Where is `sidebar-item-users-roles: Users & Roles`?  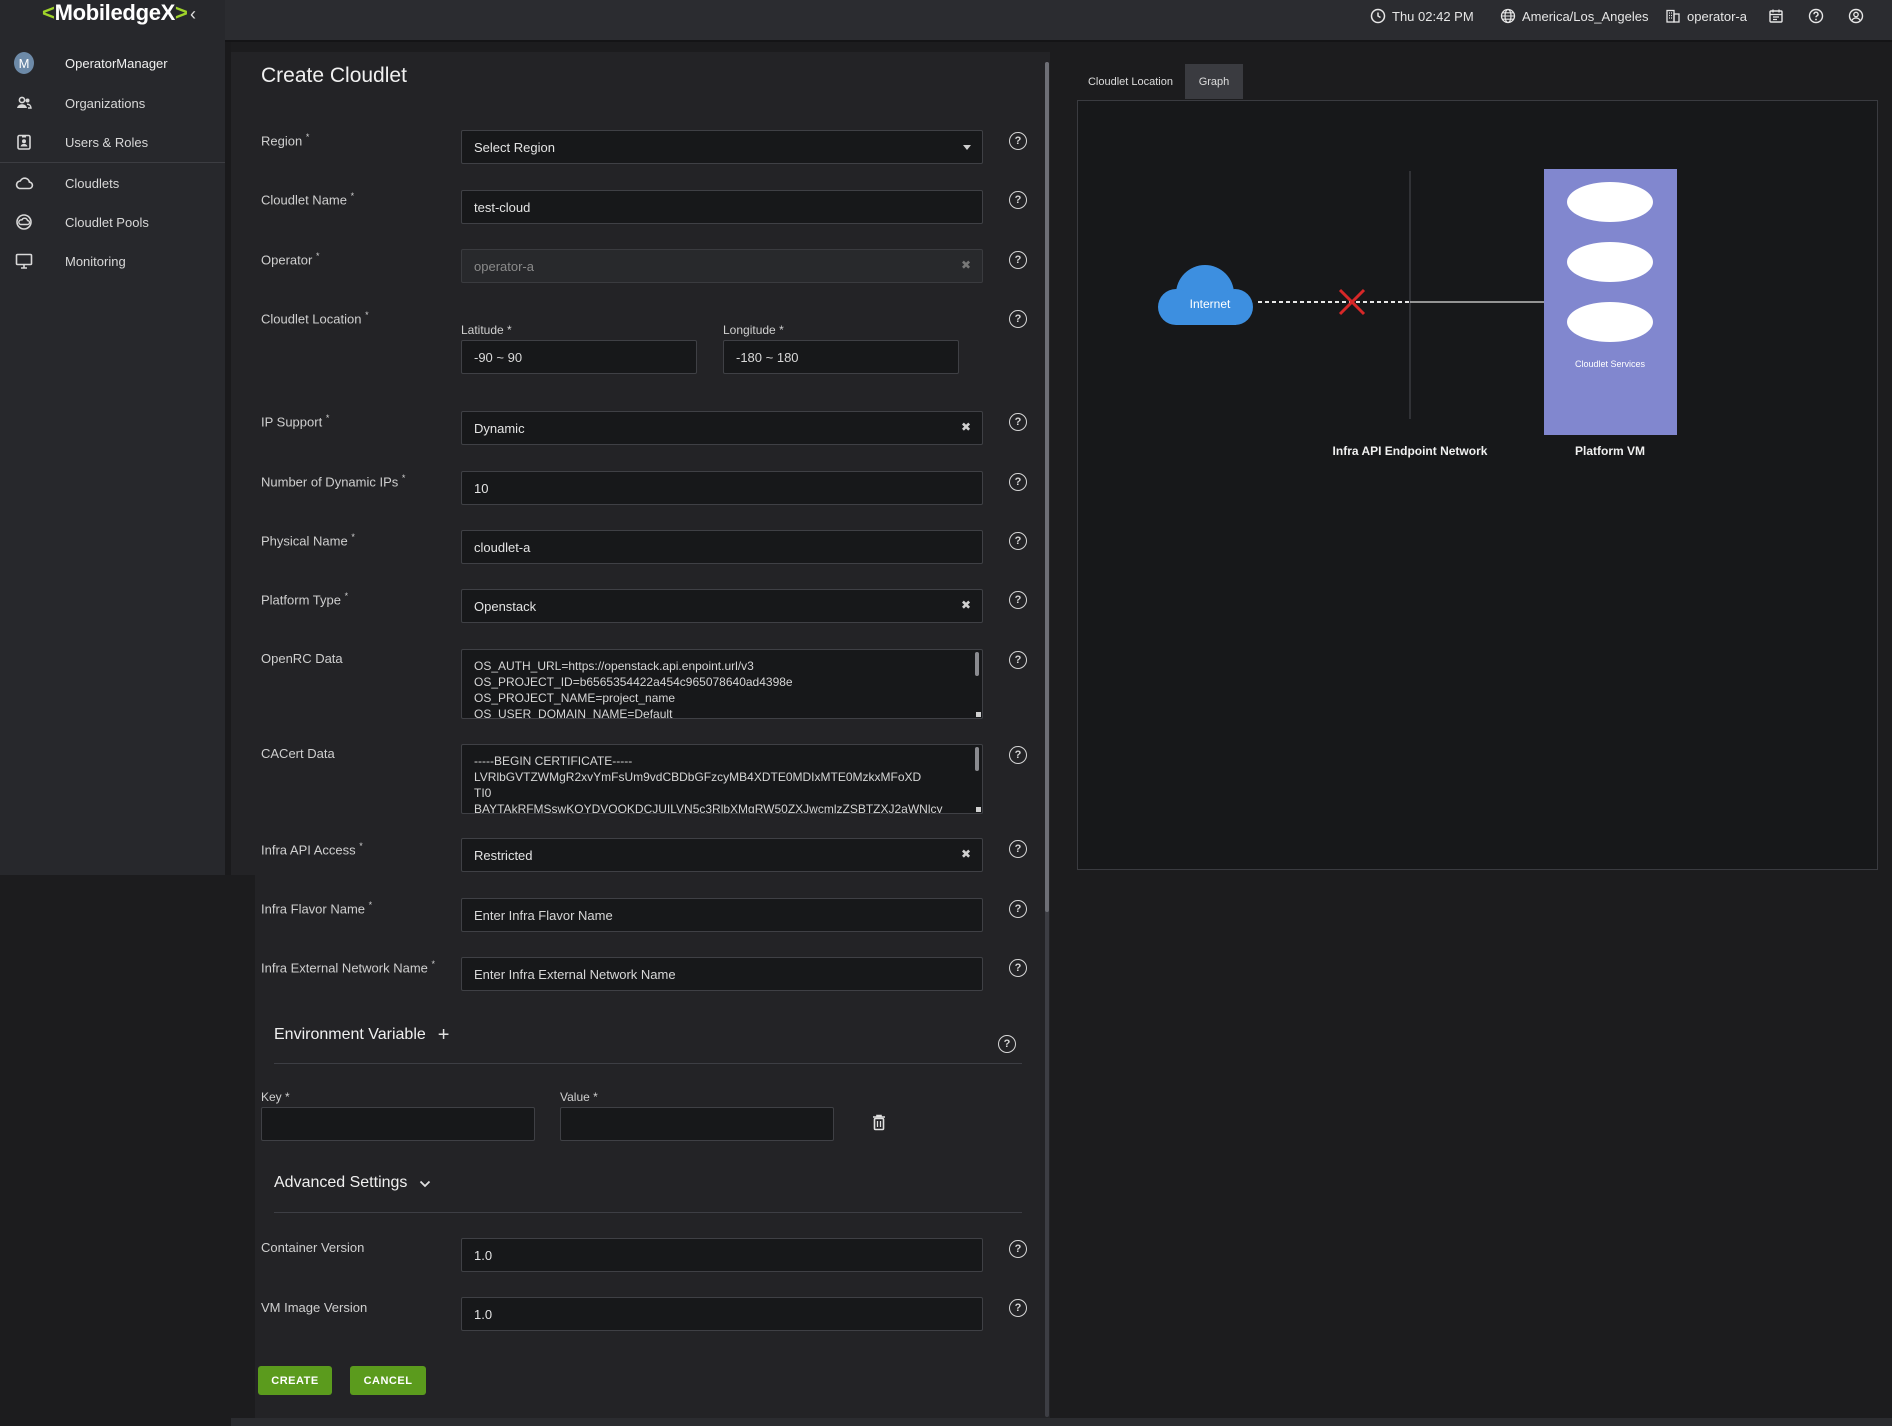
sidebar-item-users-roles: Users & Roles is located at coordinates (112, 142).